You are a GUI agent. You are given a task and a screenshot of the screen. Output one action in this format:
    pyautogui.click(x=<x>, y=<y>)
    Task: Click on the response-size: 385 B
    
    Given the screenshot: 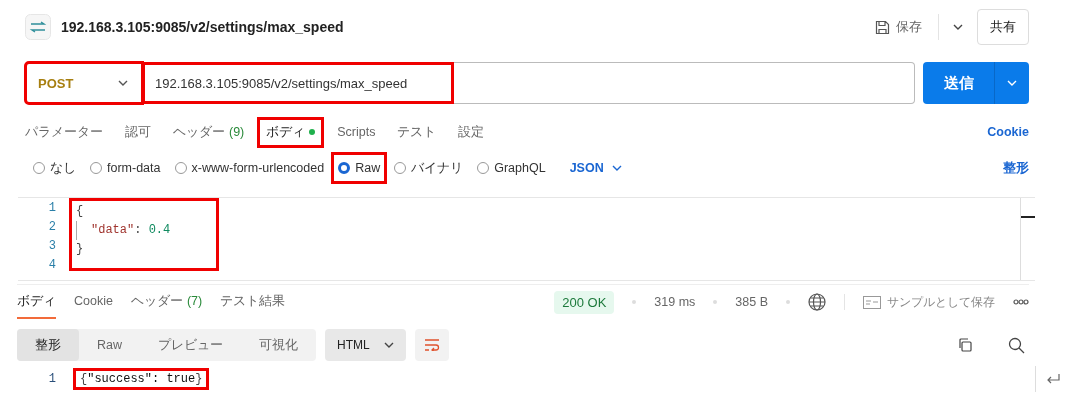 What is the action you would take?
    pyautogui.click(x=751, y=302)
    